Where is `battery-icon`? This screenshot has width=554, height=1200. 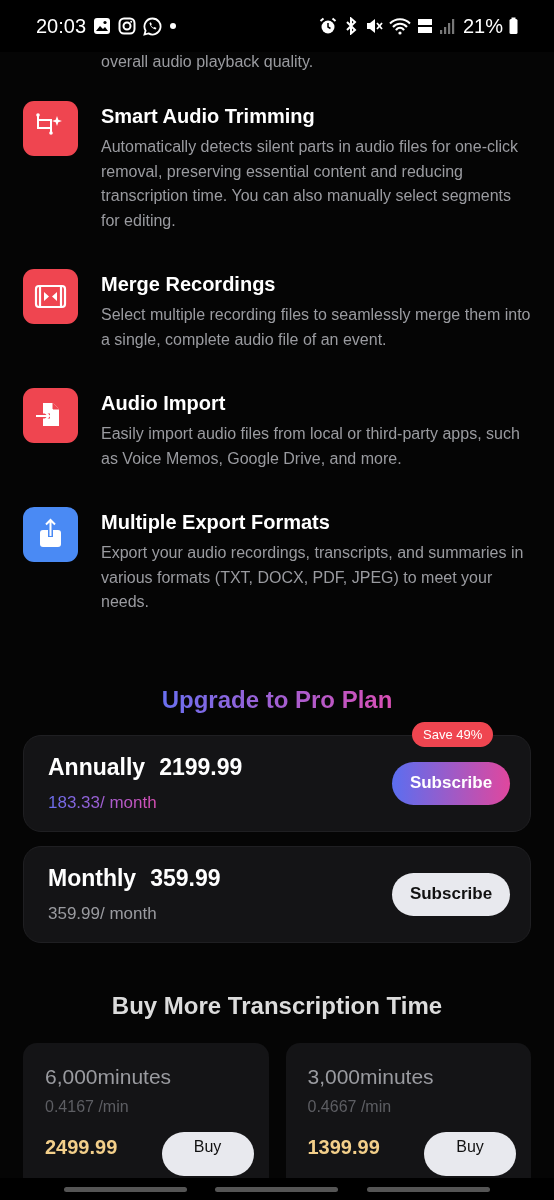 battery-icon is located at coordinates (513, 26).